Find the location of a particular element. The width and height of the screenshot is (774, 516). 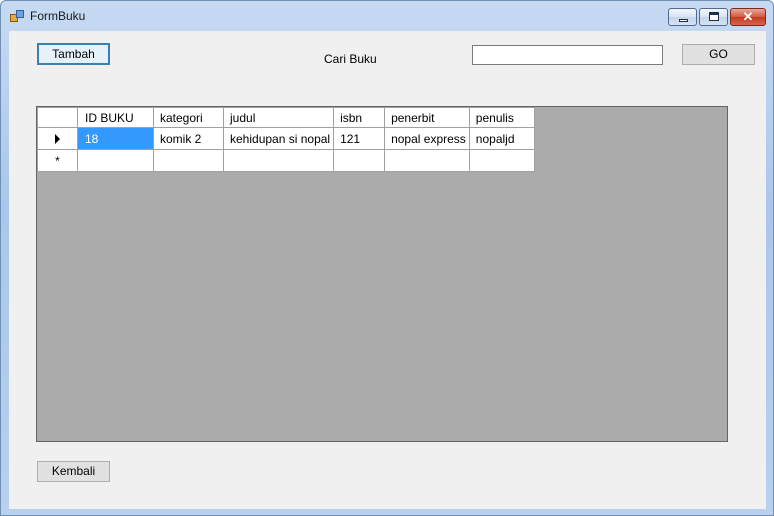

kembali-button: Kembali is located at coordinates (73, 471).